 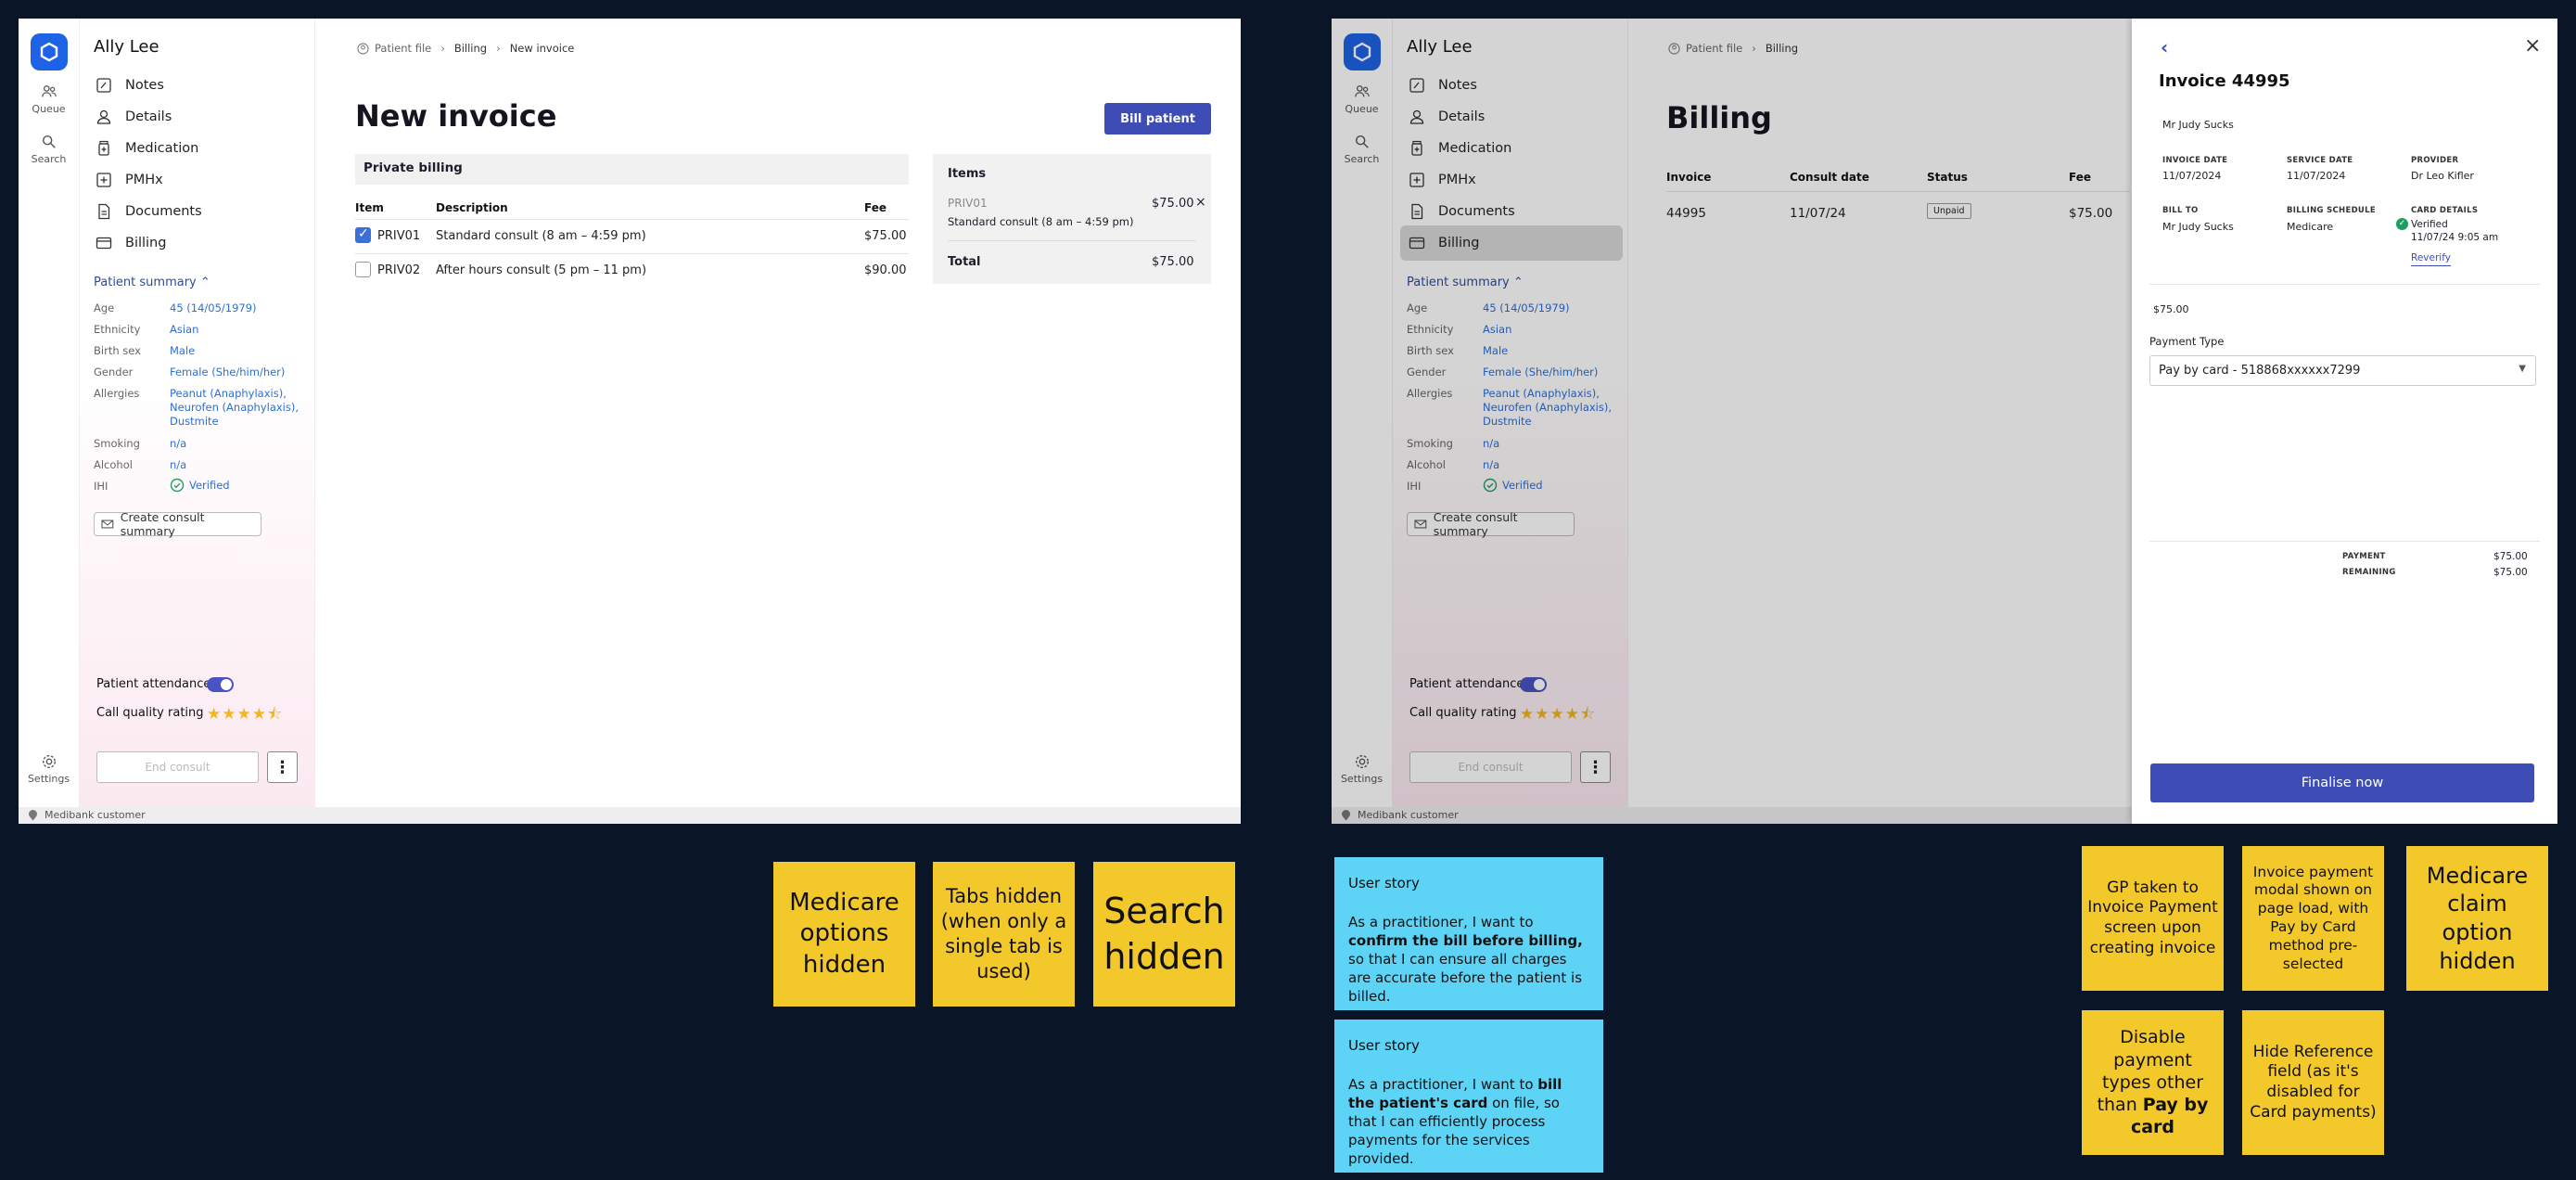 What do you see at coordinates (632, 220) in the screenshot?
I see `divider` at bounding box center [632, 220].